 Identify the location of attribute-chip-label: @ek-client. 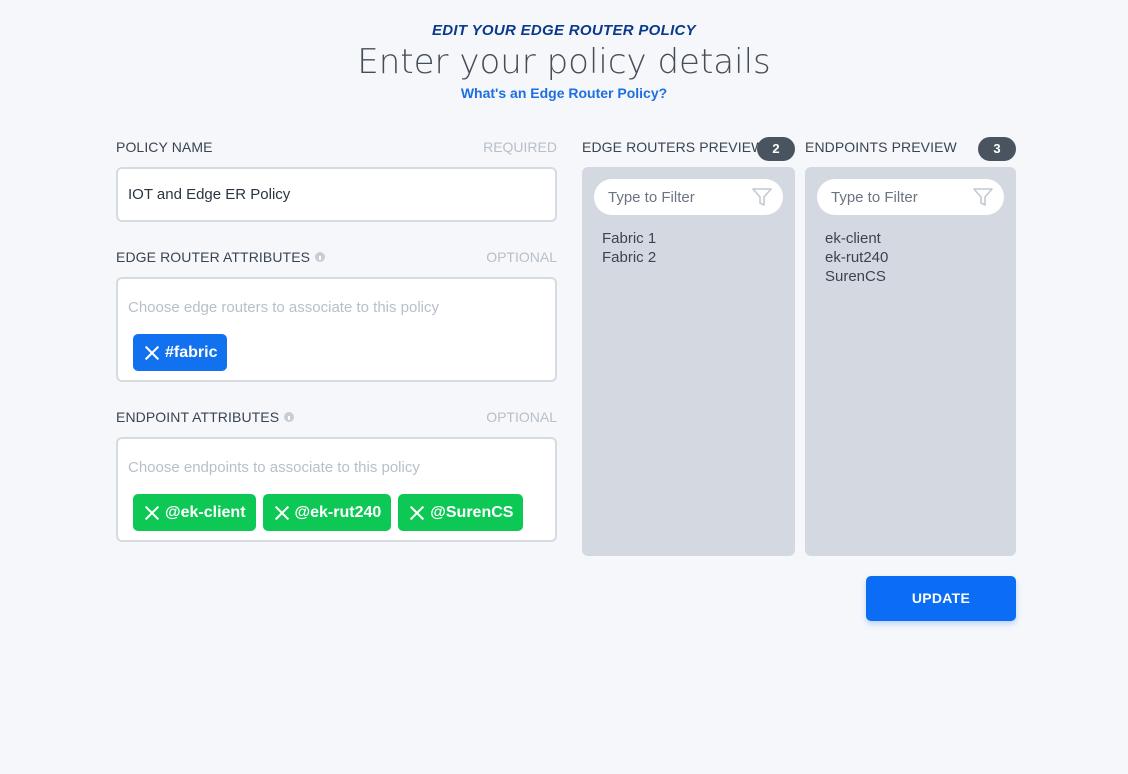
(205, 512).